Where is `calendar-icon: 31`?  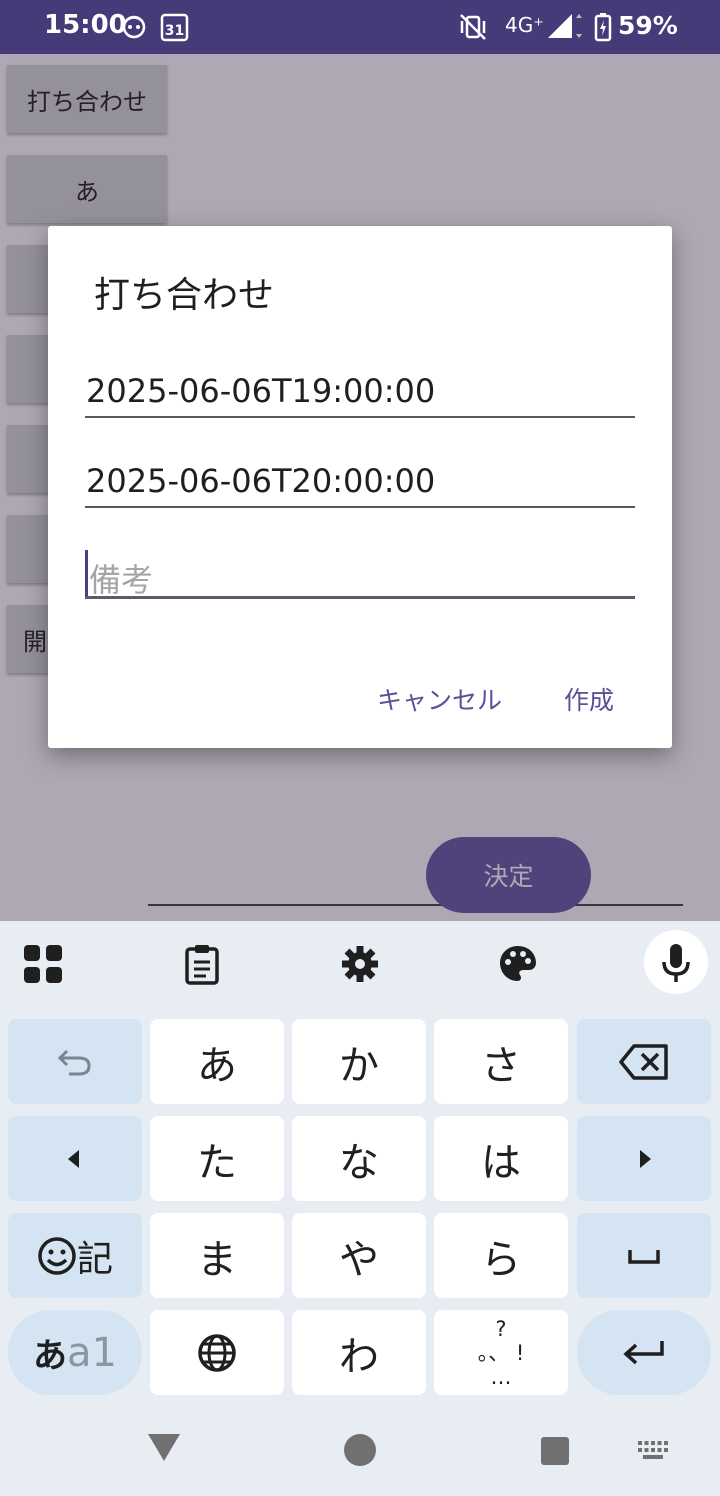 calendar-icon: 31 is located at coordinates (175, 29).